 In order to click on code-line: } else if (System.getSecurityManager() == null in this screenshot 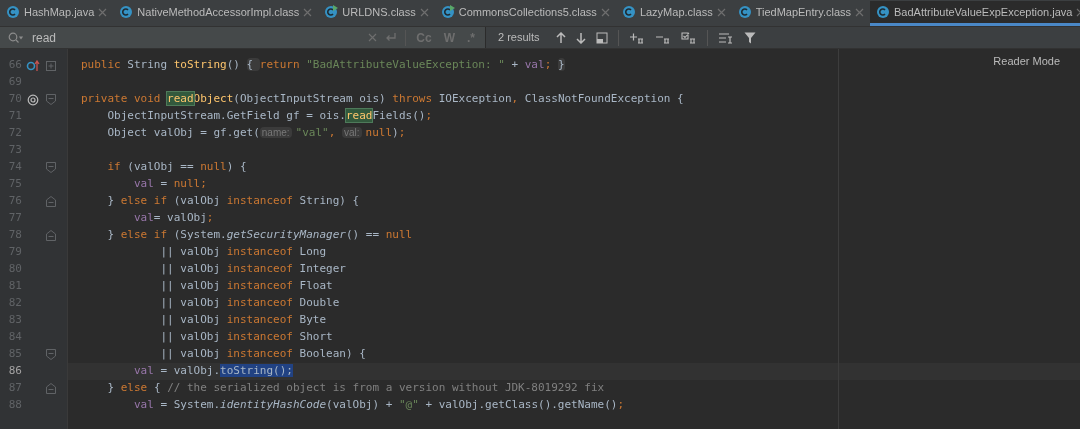, I will do `click(259, 235)`.